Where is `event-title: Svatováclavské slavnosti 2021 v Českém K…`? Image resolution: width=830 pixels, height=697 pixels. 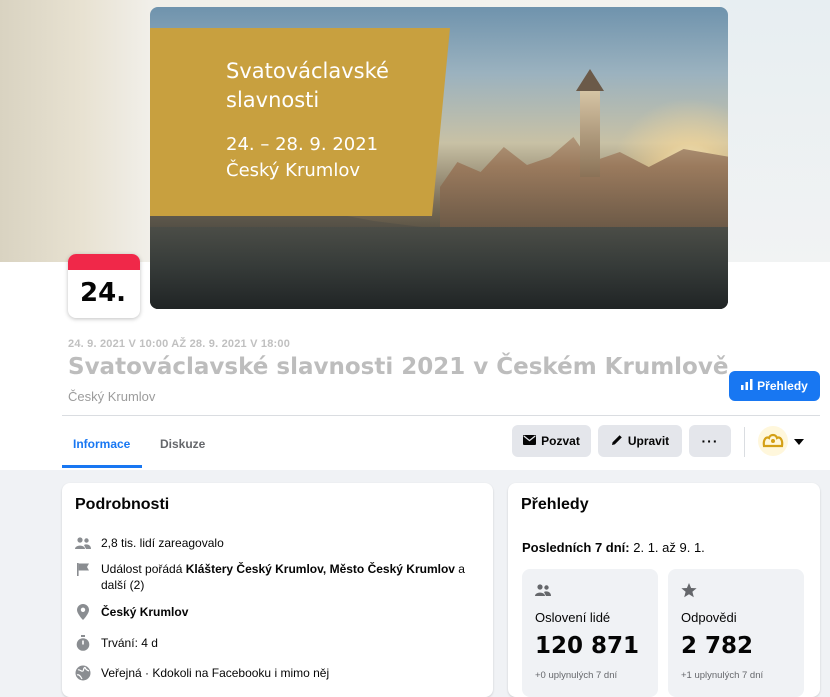 event-title: Svatováclavské slavnosti 2021 v Českém K… is located at coordinates (398, 367).